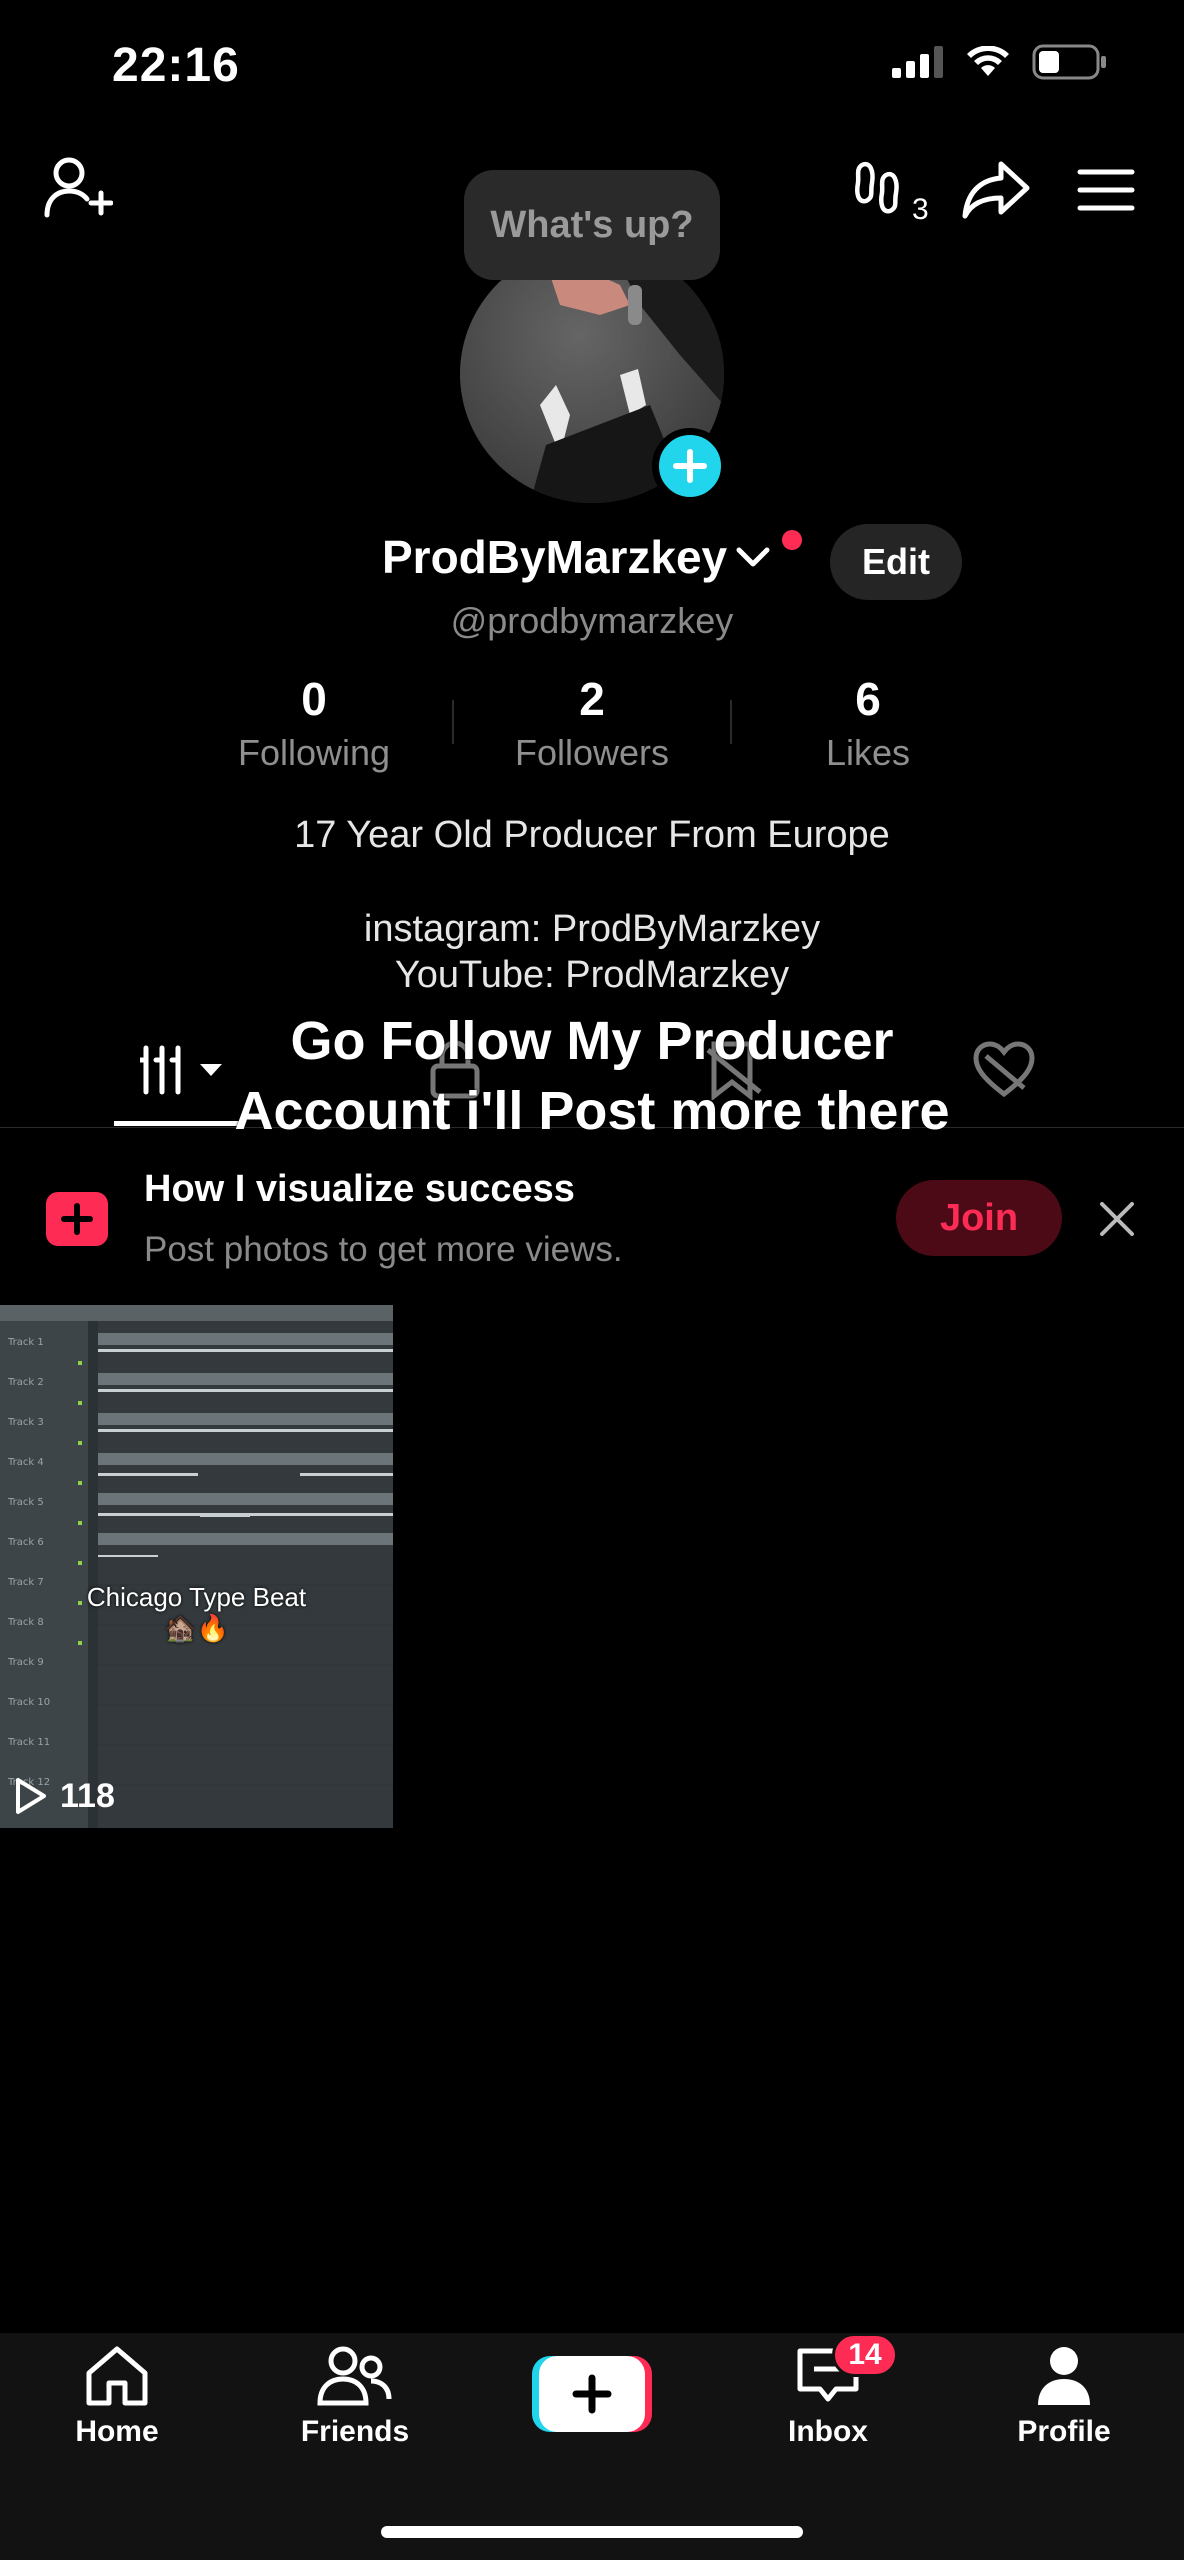 Image resolution: width=1184 pixels, height=2560 pixels. I want to click on promo-subtitle: Post photos to get more views., so click(383, 1249).